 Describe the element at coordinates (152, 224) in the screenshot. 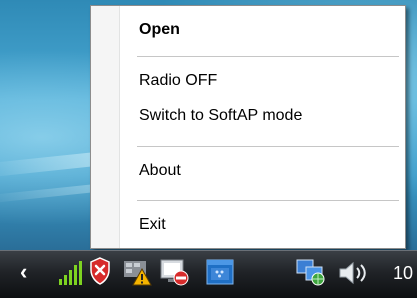

I see `menu-item-exit-label: Exit` at that location.